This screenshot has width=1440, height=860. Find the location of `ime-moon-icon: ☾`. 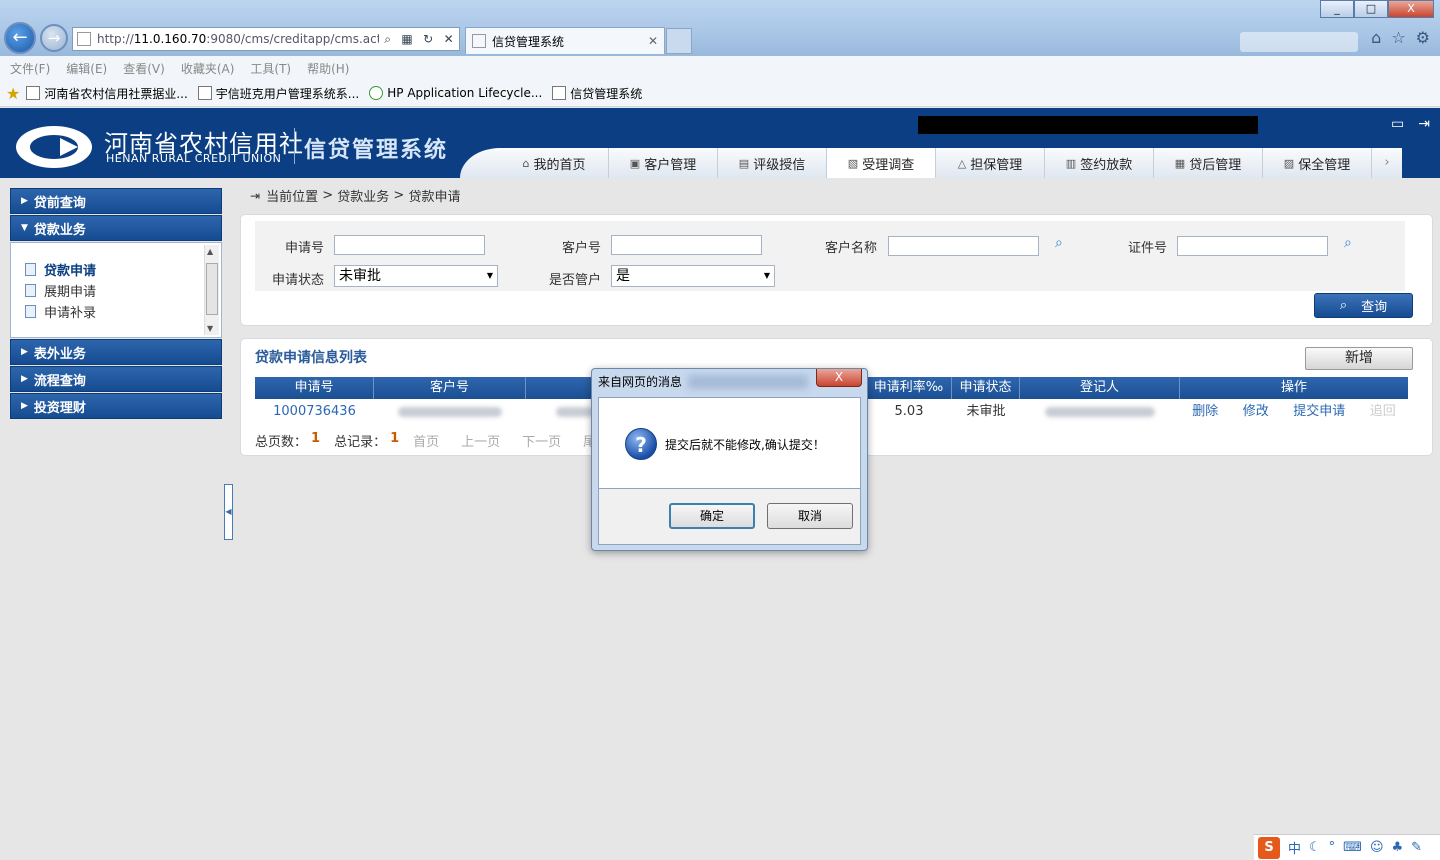

ime-moon-icon: ☾ is located at coordinates (1315, 847).